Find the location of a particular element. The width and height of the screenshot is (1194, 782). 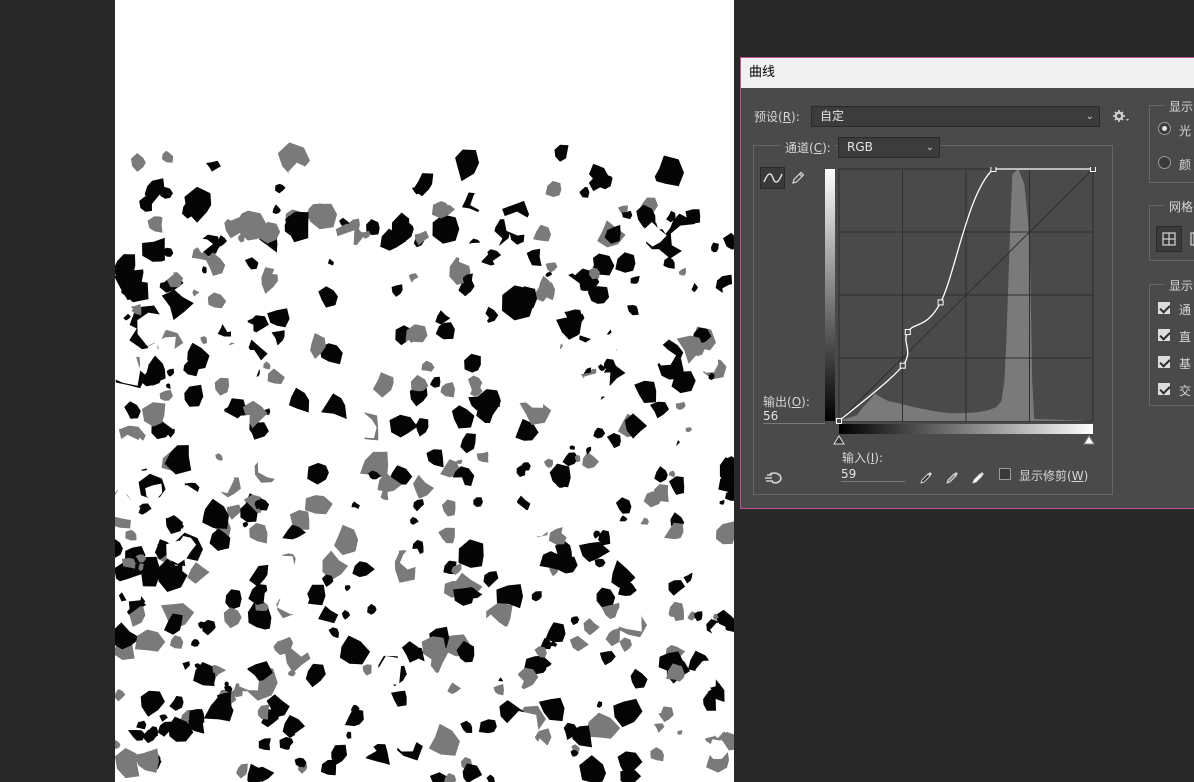

histogram-label: 直 is located at coordinates (1185, 337).